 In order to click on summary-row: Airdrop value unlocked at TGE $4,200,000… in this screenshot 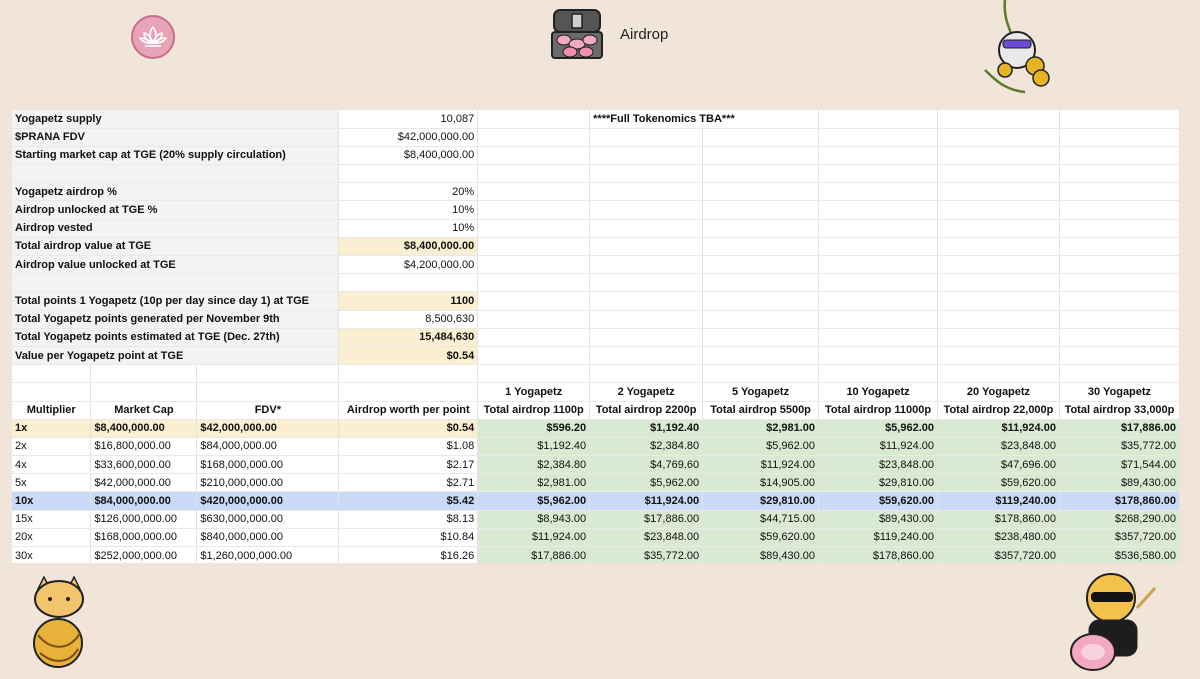, I will do `click(596, 265)`.